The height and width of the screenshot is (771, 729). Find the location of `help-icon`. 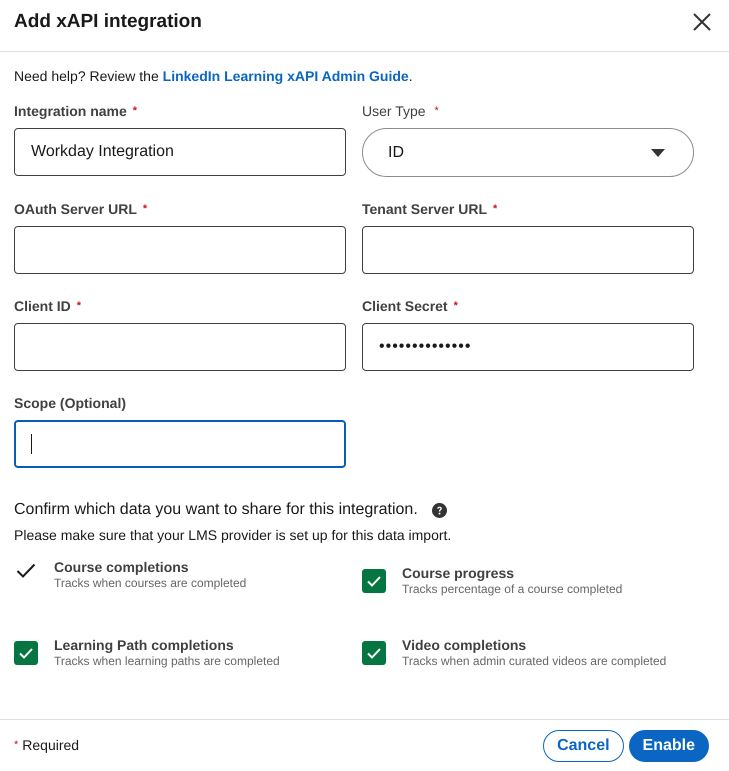

help-icon is located at coordinates (439, 510).